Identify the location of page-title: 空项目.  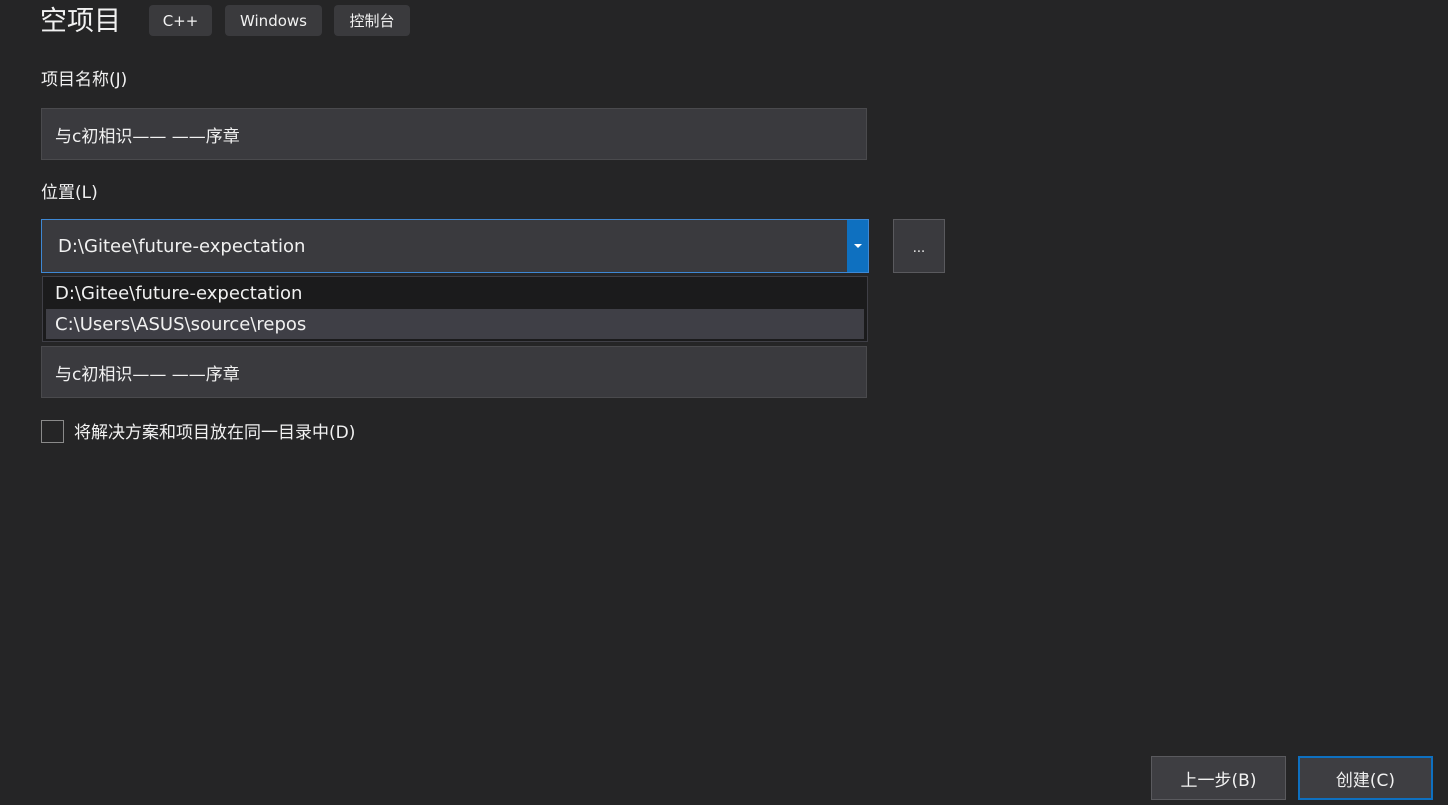
(80, 21).